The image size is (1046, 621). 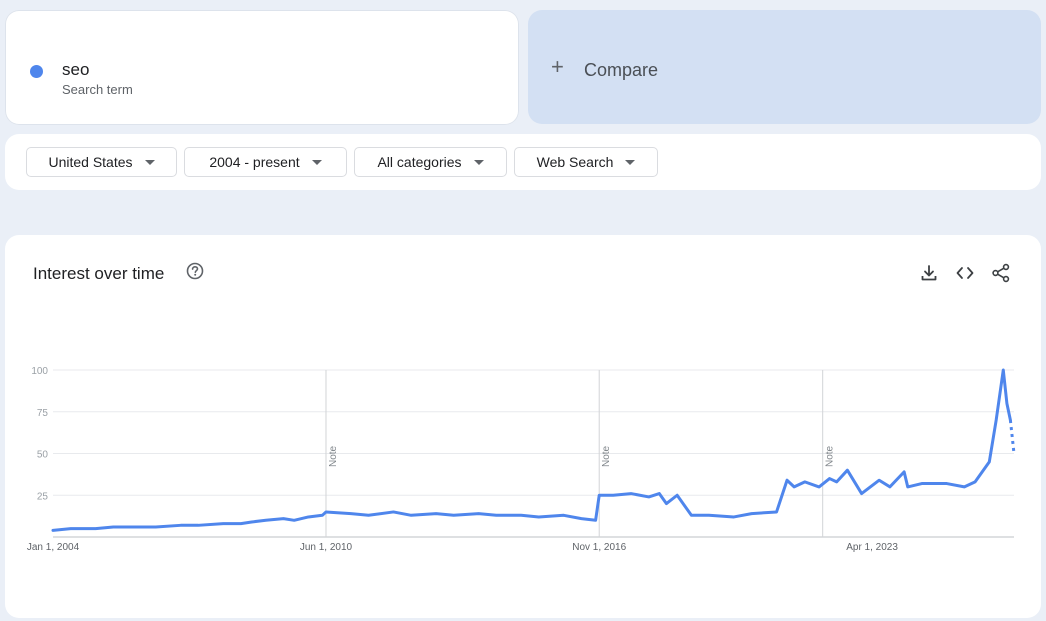 I want to click on series-partial-line-seo, so click(x=1012, y=436).